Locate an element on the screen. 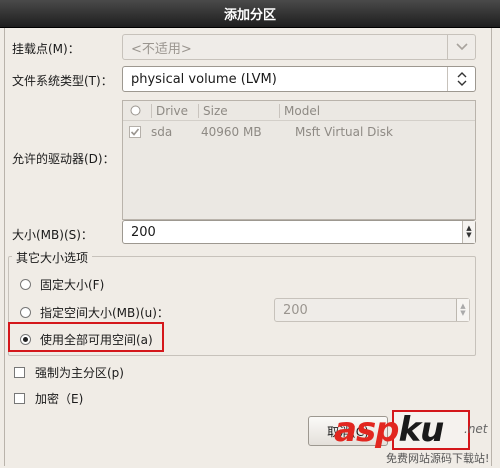 The height and width of the screenshot is (468, 500). fs-type-value: physical volume (LVM) is located at coordinates (204, 79).